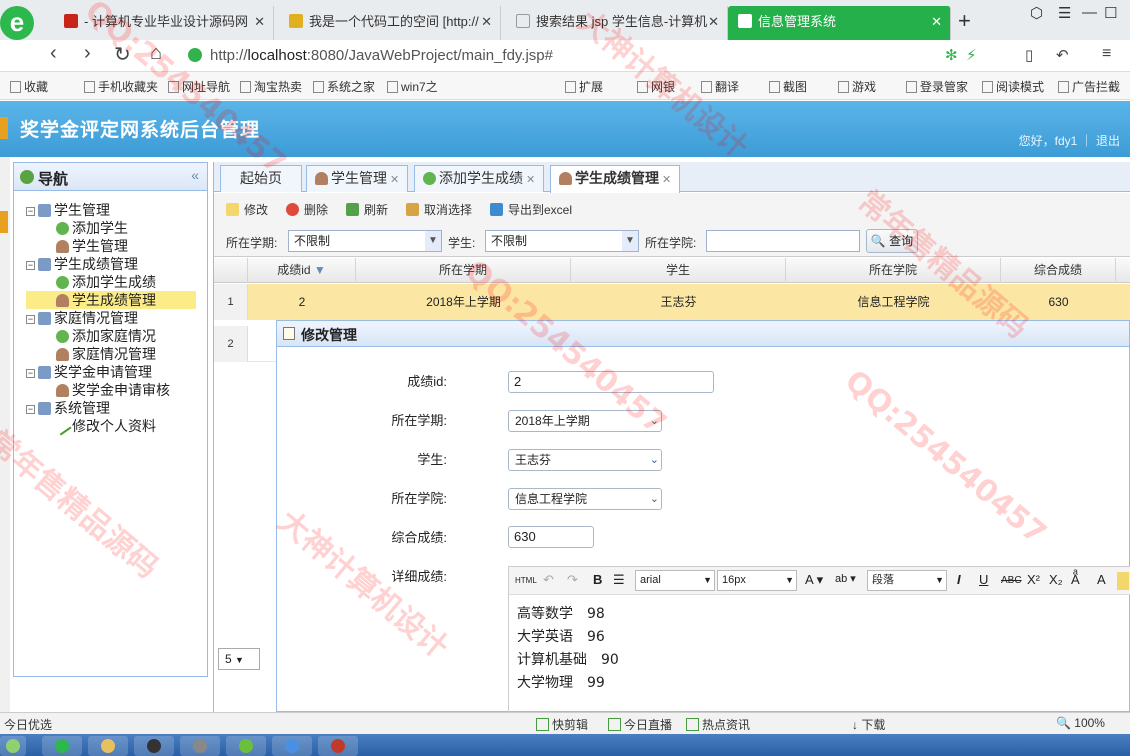  Describe the element at coordinates (640, 724) in the screenshot. I see `status-item: 今日直播` at that location.